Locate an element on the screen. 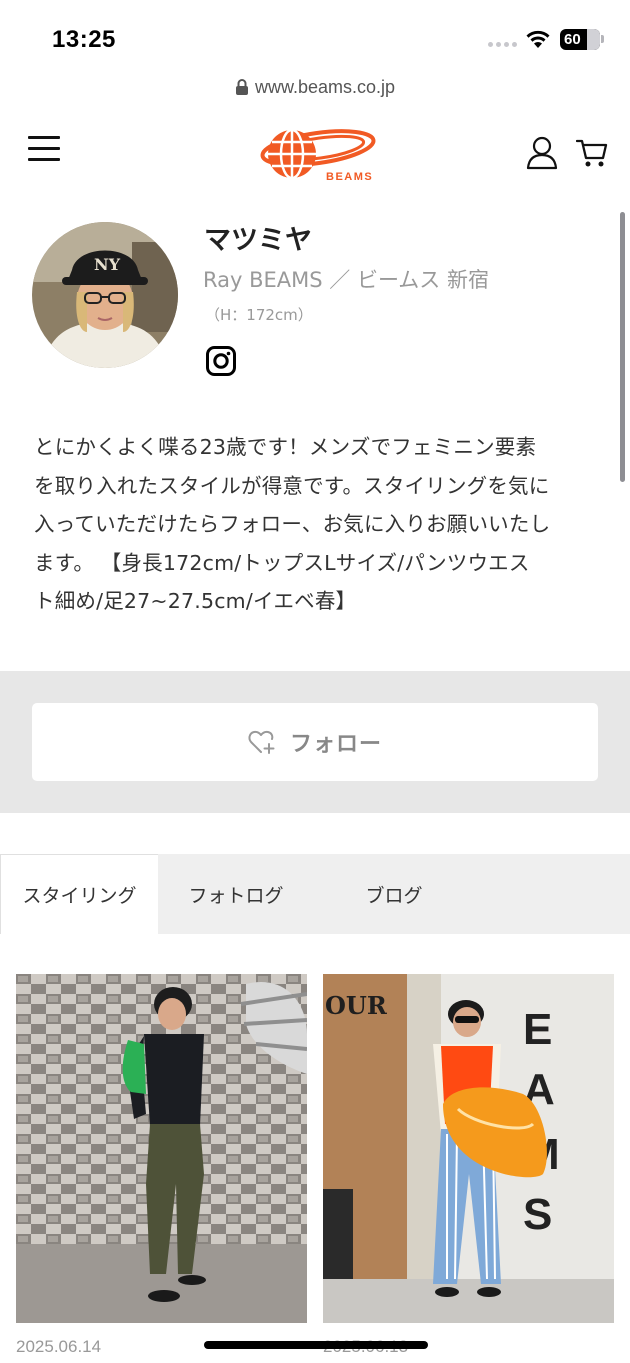 The width and height of the screenshot is (630, 1363). bio-line: 入っていただけたらフォロー、お気に入りお願いいたし is located at coordinates (292, 524).